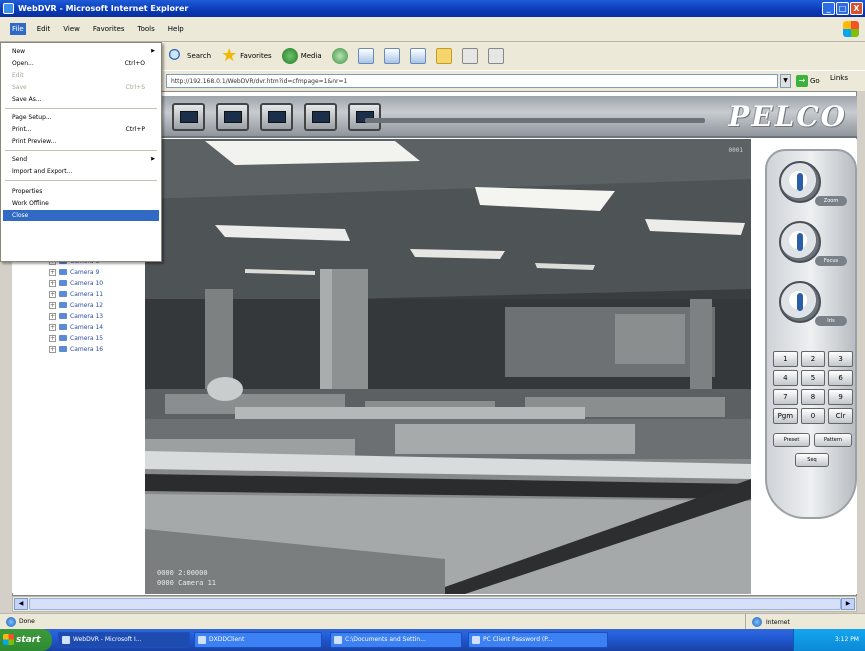 Image resolution: width=865 pixels, height=651 pixels. Describe the element at coordinates (391, 56) in the screenshot. I see `print-icon` at that location.